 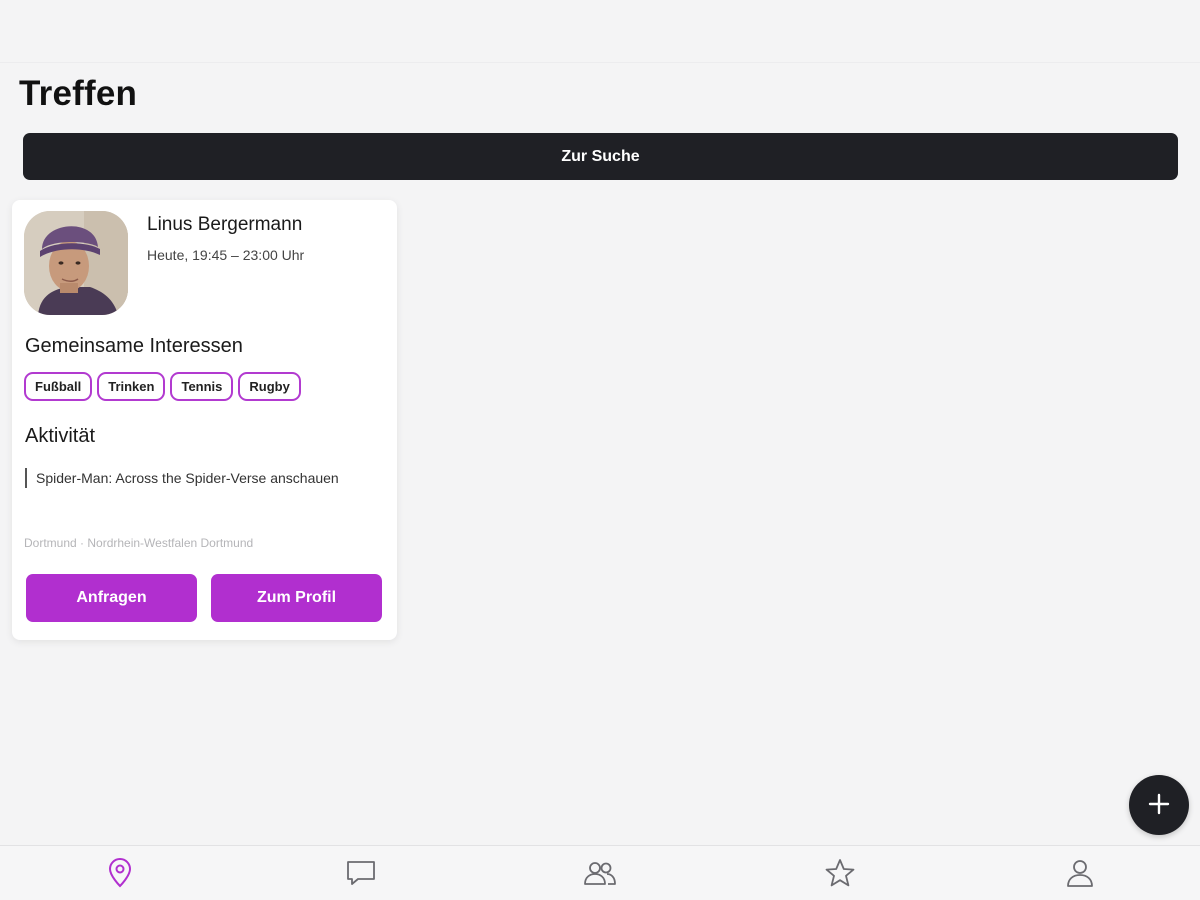 What do you see at coordinates (111, 598) in the screenshot?
I see `request-button: Anfragen` at bounding box center [111, 598].